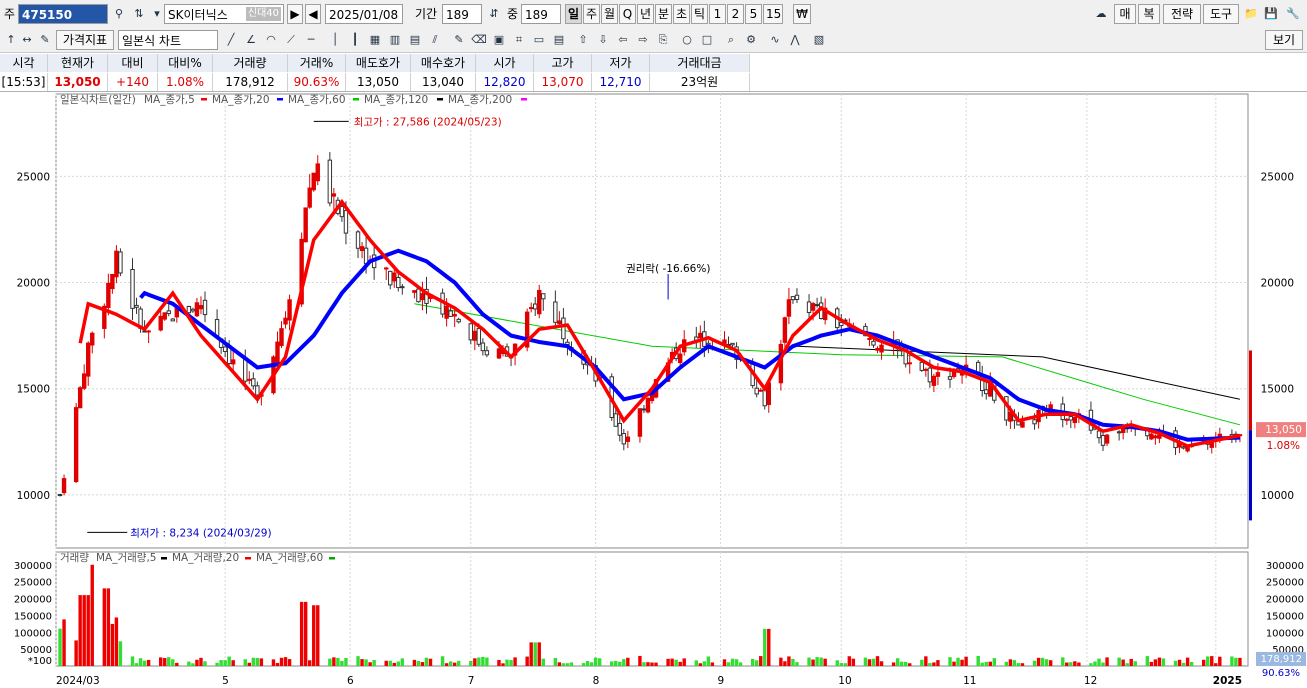 The height and width of the screenshot is (688, 1307). I want to click on save-icon: 💾, so click(1271, 14).